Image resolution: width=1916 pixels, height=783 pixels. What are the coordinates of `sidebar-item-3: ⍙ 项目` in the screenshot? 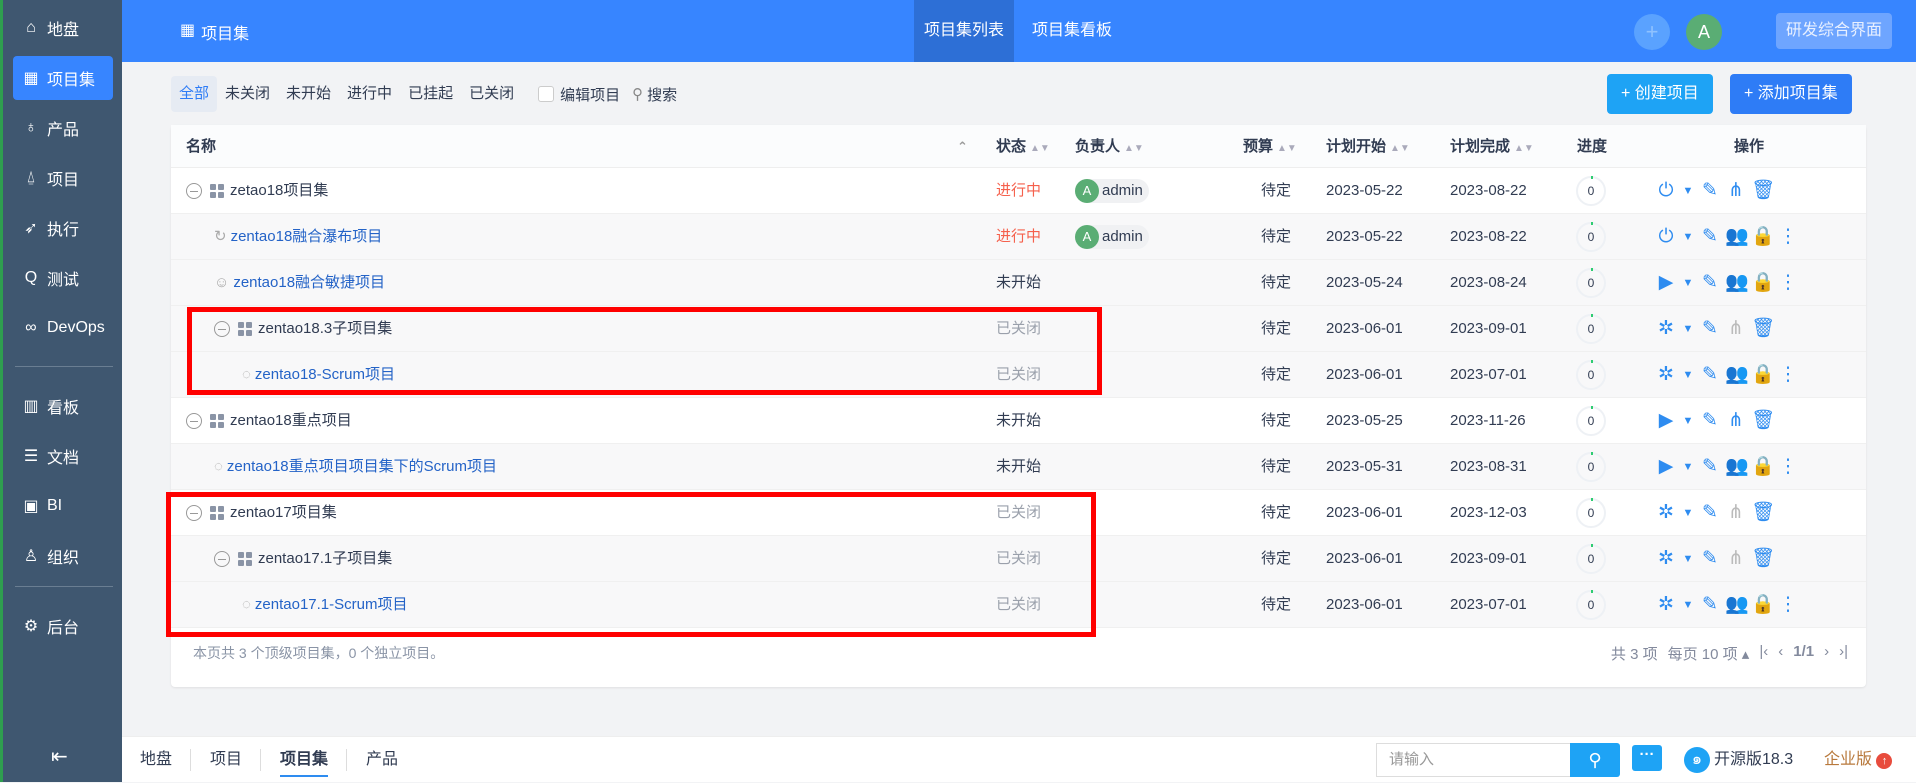 It's located at (63, 178).